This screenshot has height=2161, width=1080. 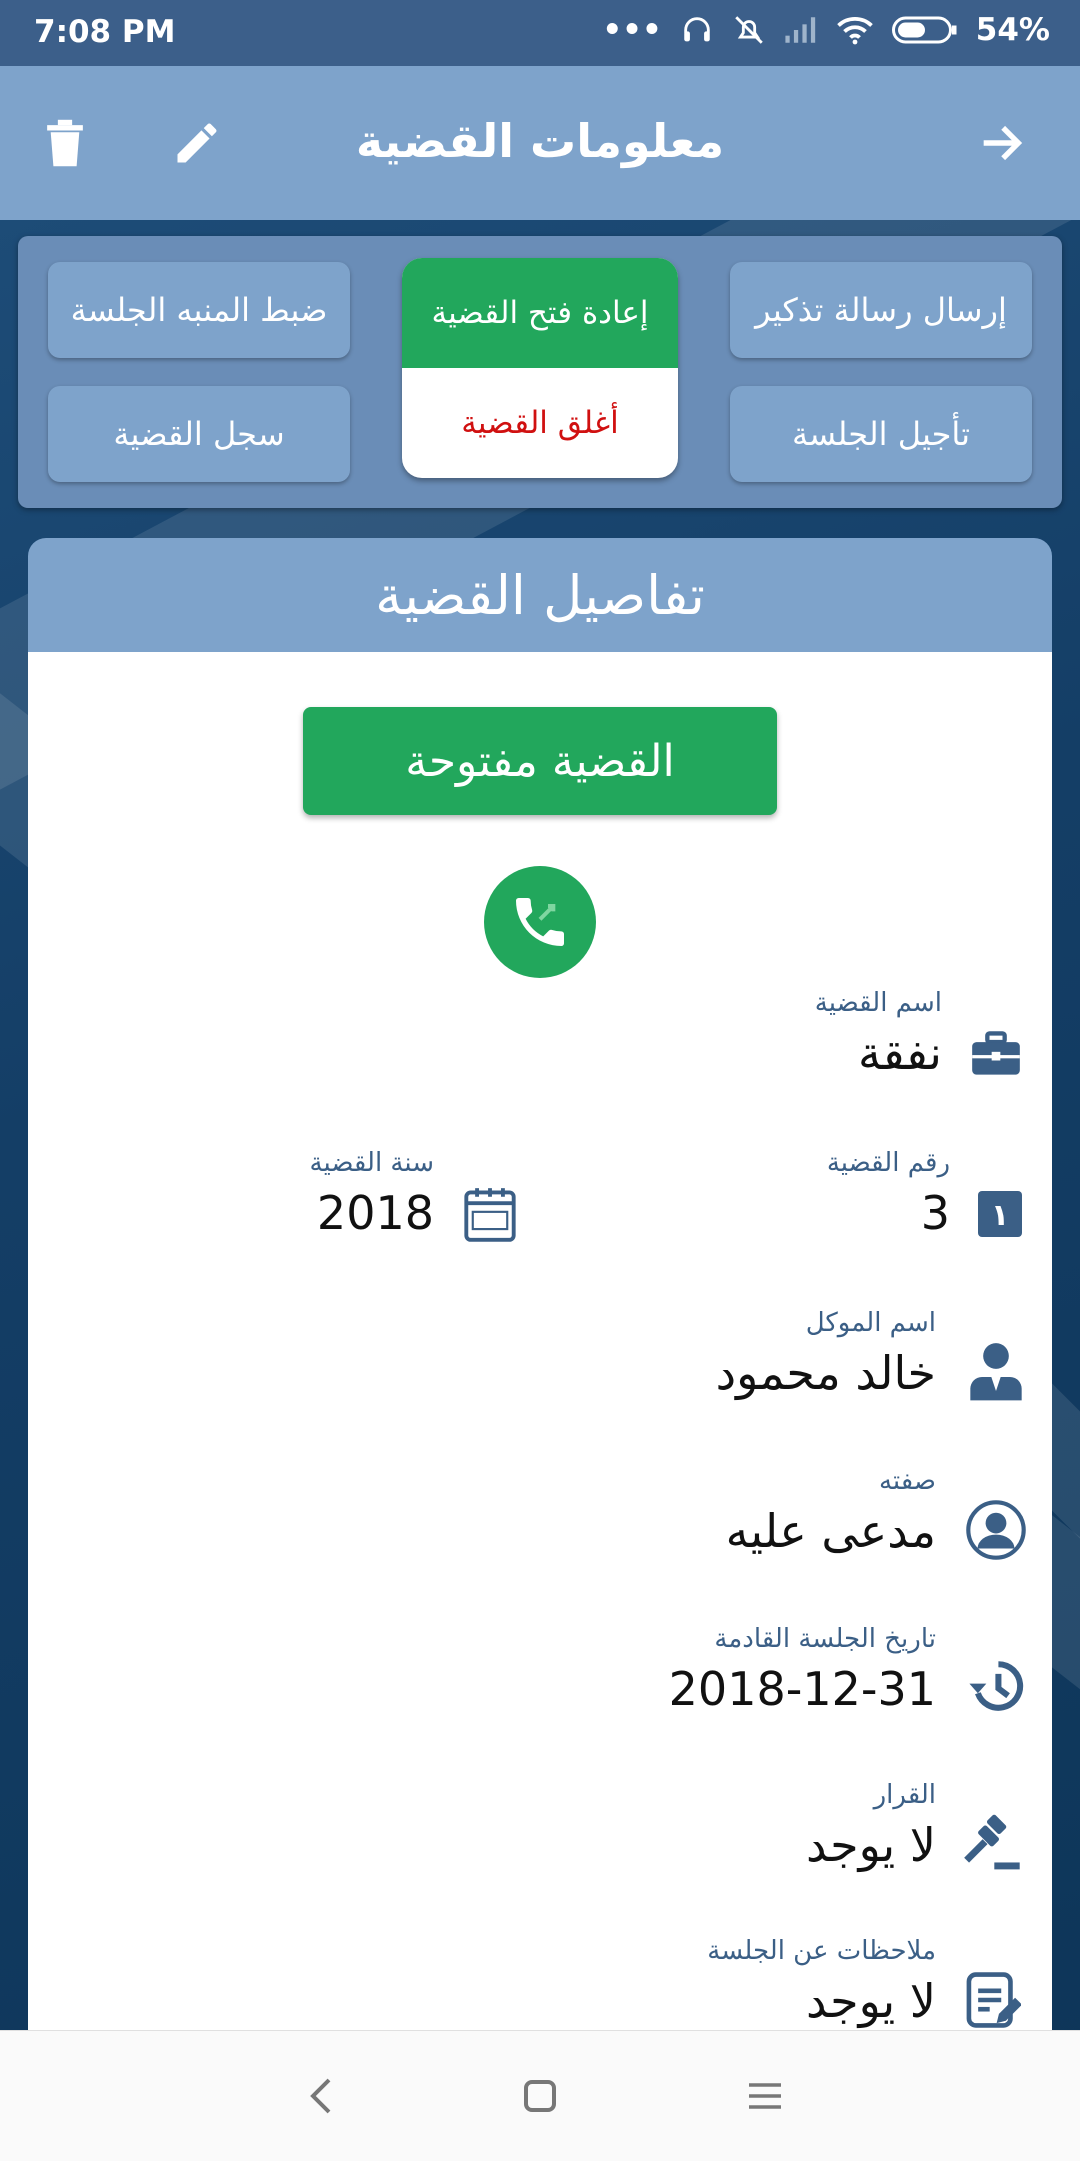 I want to click on menu-icon, so click(x=765, y=2096).